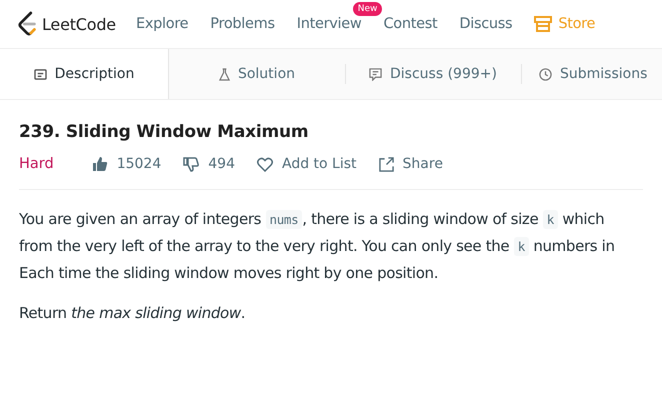 Image resolution: width=662 pixels, height=406 pixels. What do you see at coordinates (164, 132) in the screenshot?
I see `problem-title: 239. Sliding Window Maximum` at bounding box center [164, 132].